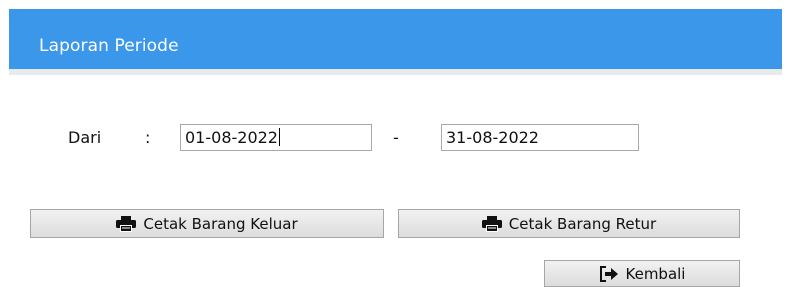 Image resolution: width=790 pixels, height=287 pixels. Describe the element at coordinates (395, 72) in the screenshot. I see `header-divider` at that location.